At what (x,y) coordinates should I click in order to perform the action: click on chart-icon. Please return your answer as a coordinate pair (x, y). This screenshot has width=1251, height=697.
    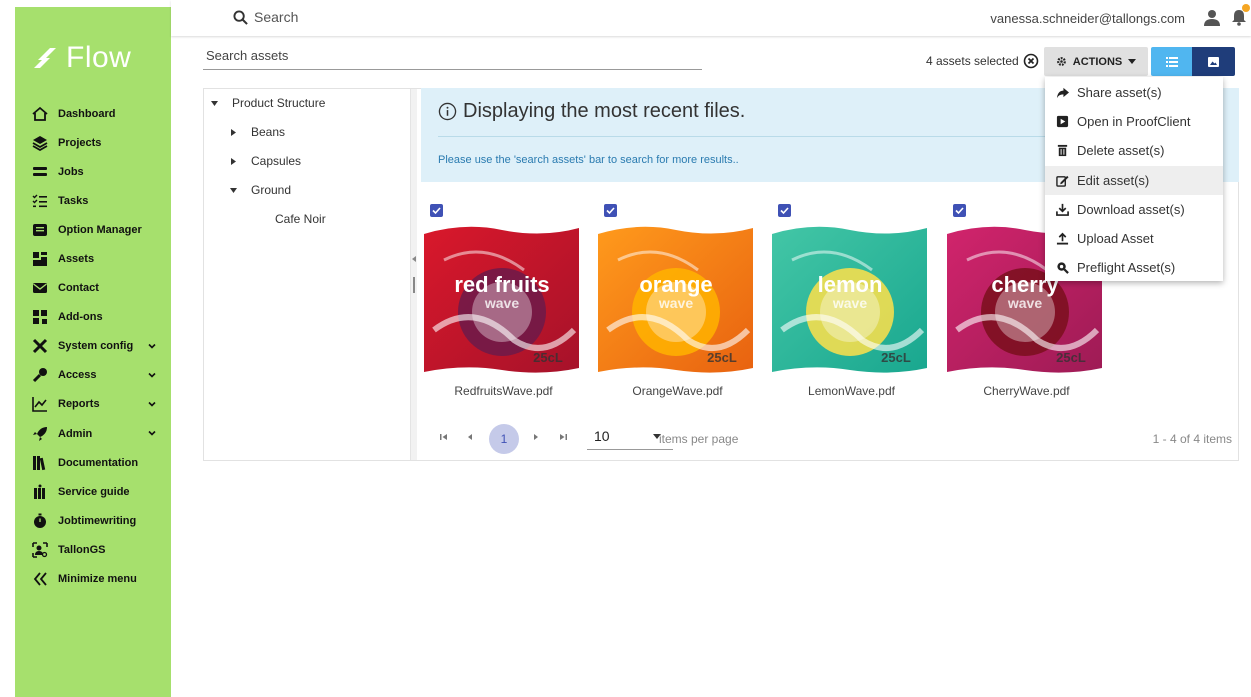
    Looking at the image, I should click on (39, 405).